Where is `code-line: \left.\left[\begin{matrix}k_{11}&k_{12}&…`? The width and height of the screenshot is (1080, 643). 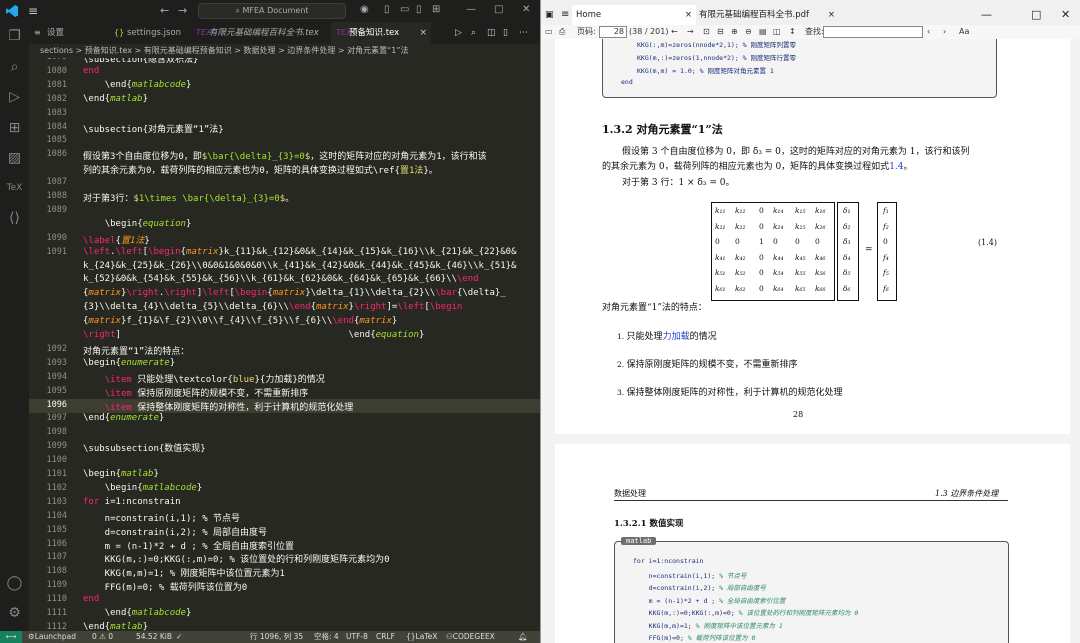
code-line: \left.\left[\begin{matrix}k_{11}&k_{12}&… is located at coordinates (300, 252).